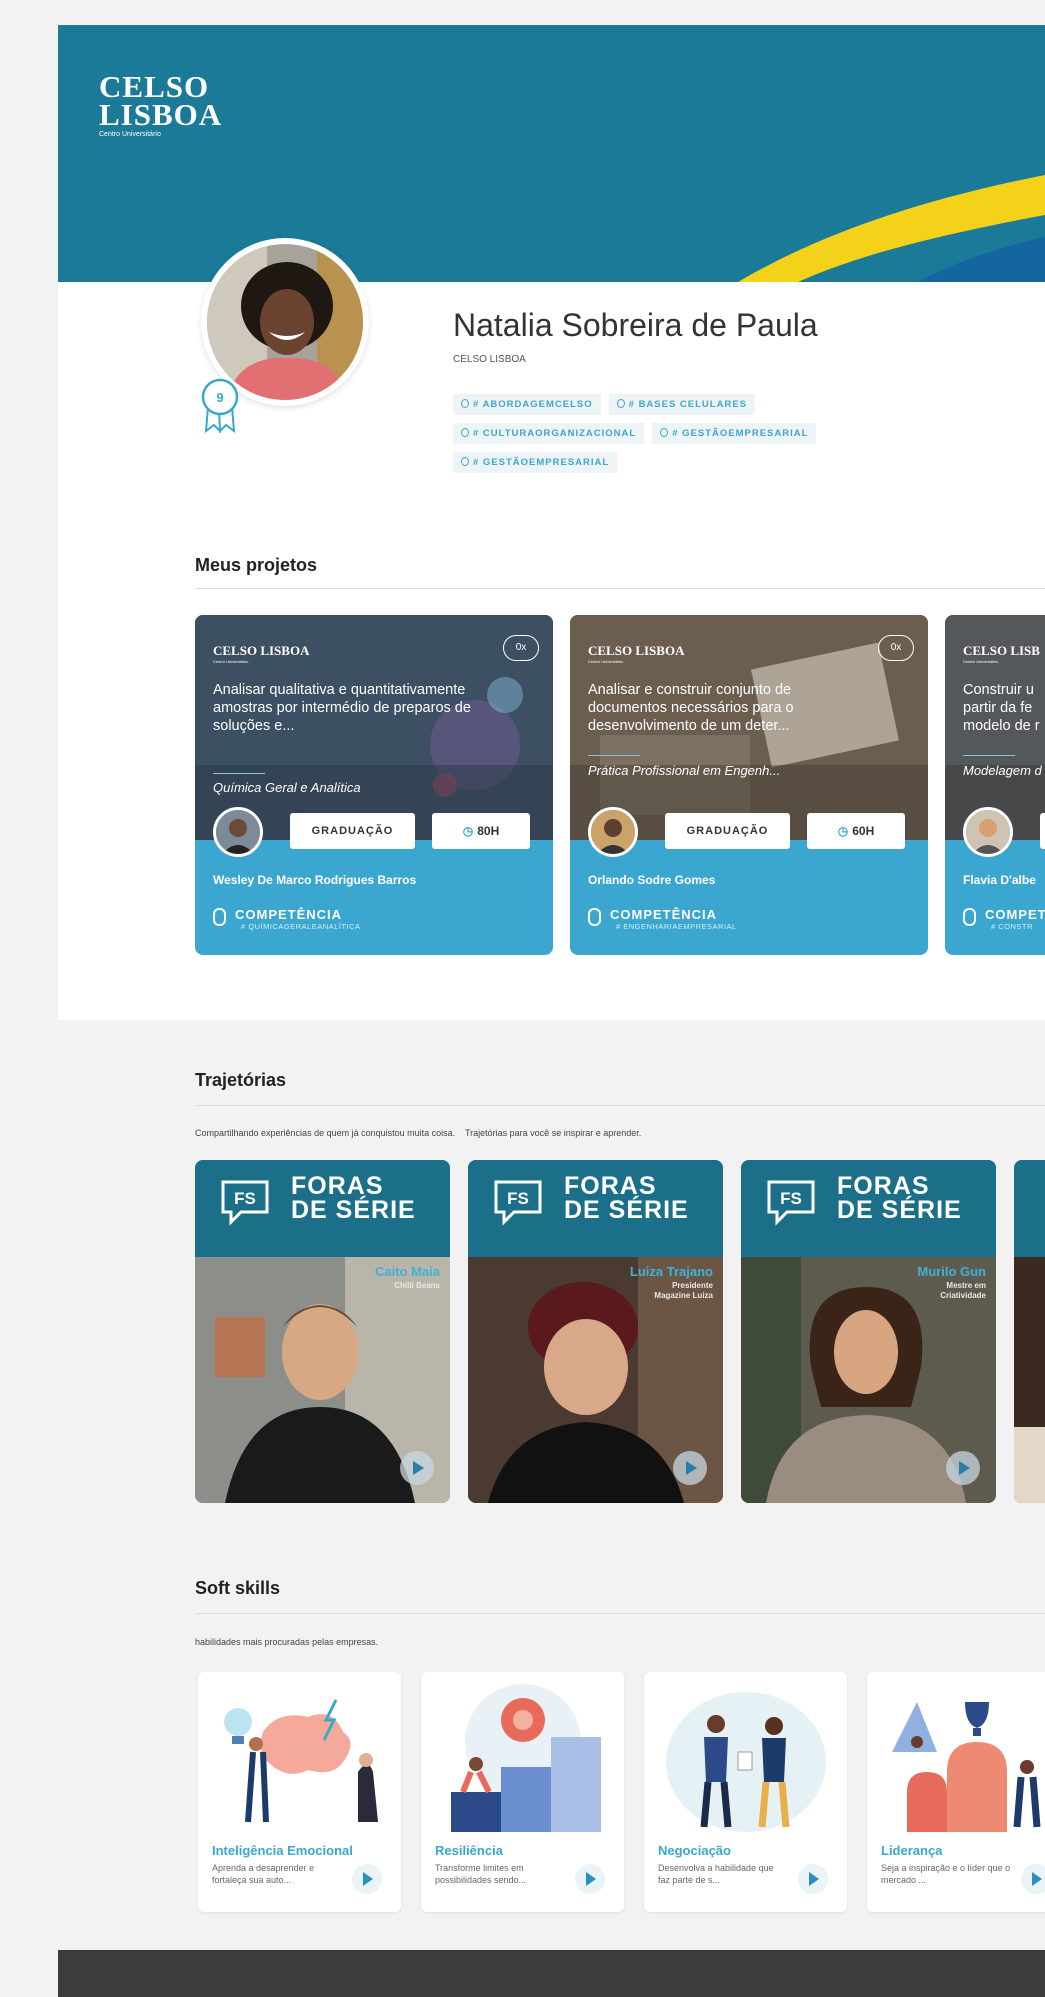 Image resolution: width=1045 pixels, height=1997 pixels. I want to click on celso-lisboa-logo: CELSO LISBOA Centro Universitário, so click(161, 104).